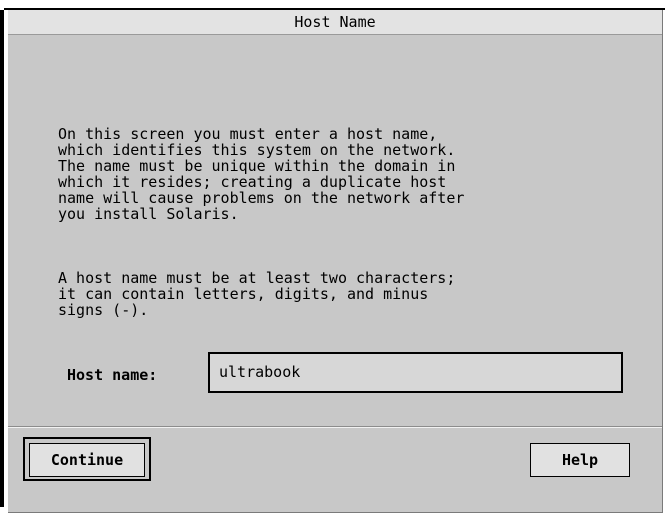  I want to click on host-name-input: ultrabook, so click(415, 372).